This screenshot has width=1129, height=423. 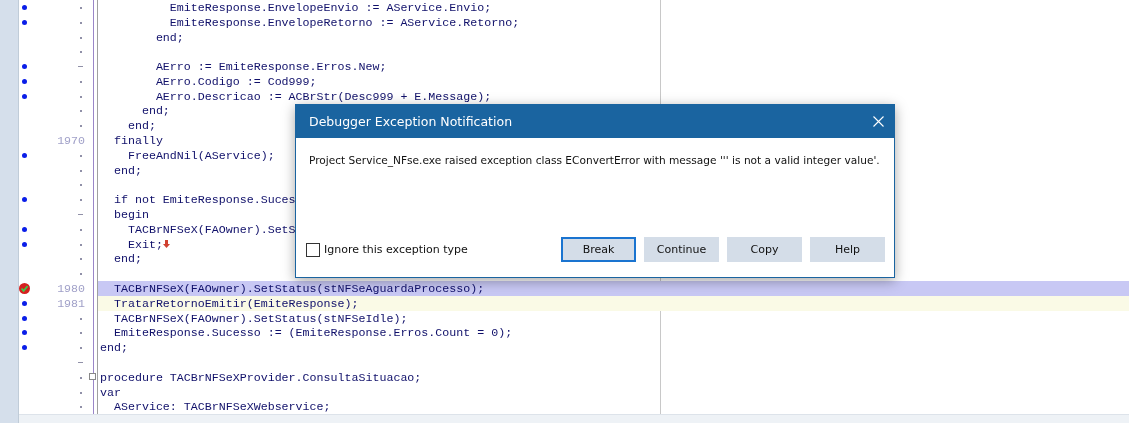 What do you see at coordinates (764, 249) in the screenshot?
I see `dialog-button: Copy` at bounding box center [764, 249].